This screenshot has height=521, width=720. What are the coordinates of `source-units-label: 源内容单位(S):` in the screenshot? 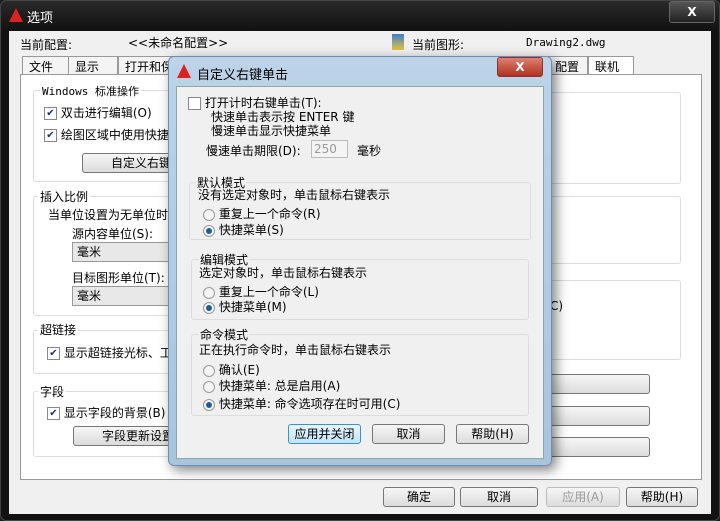 It's located at (113, 234).